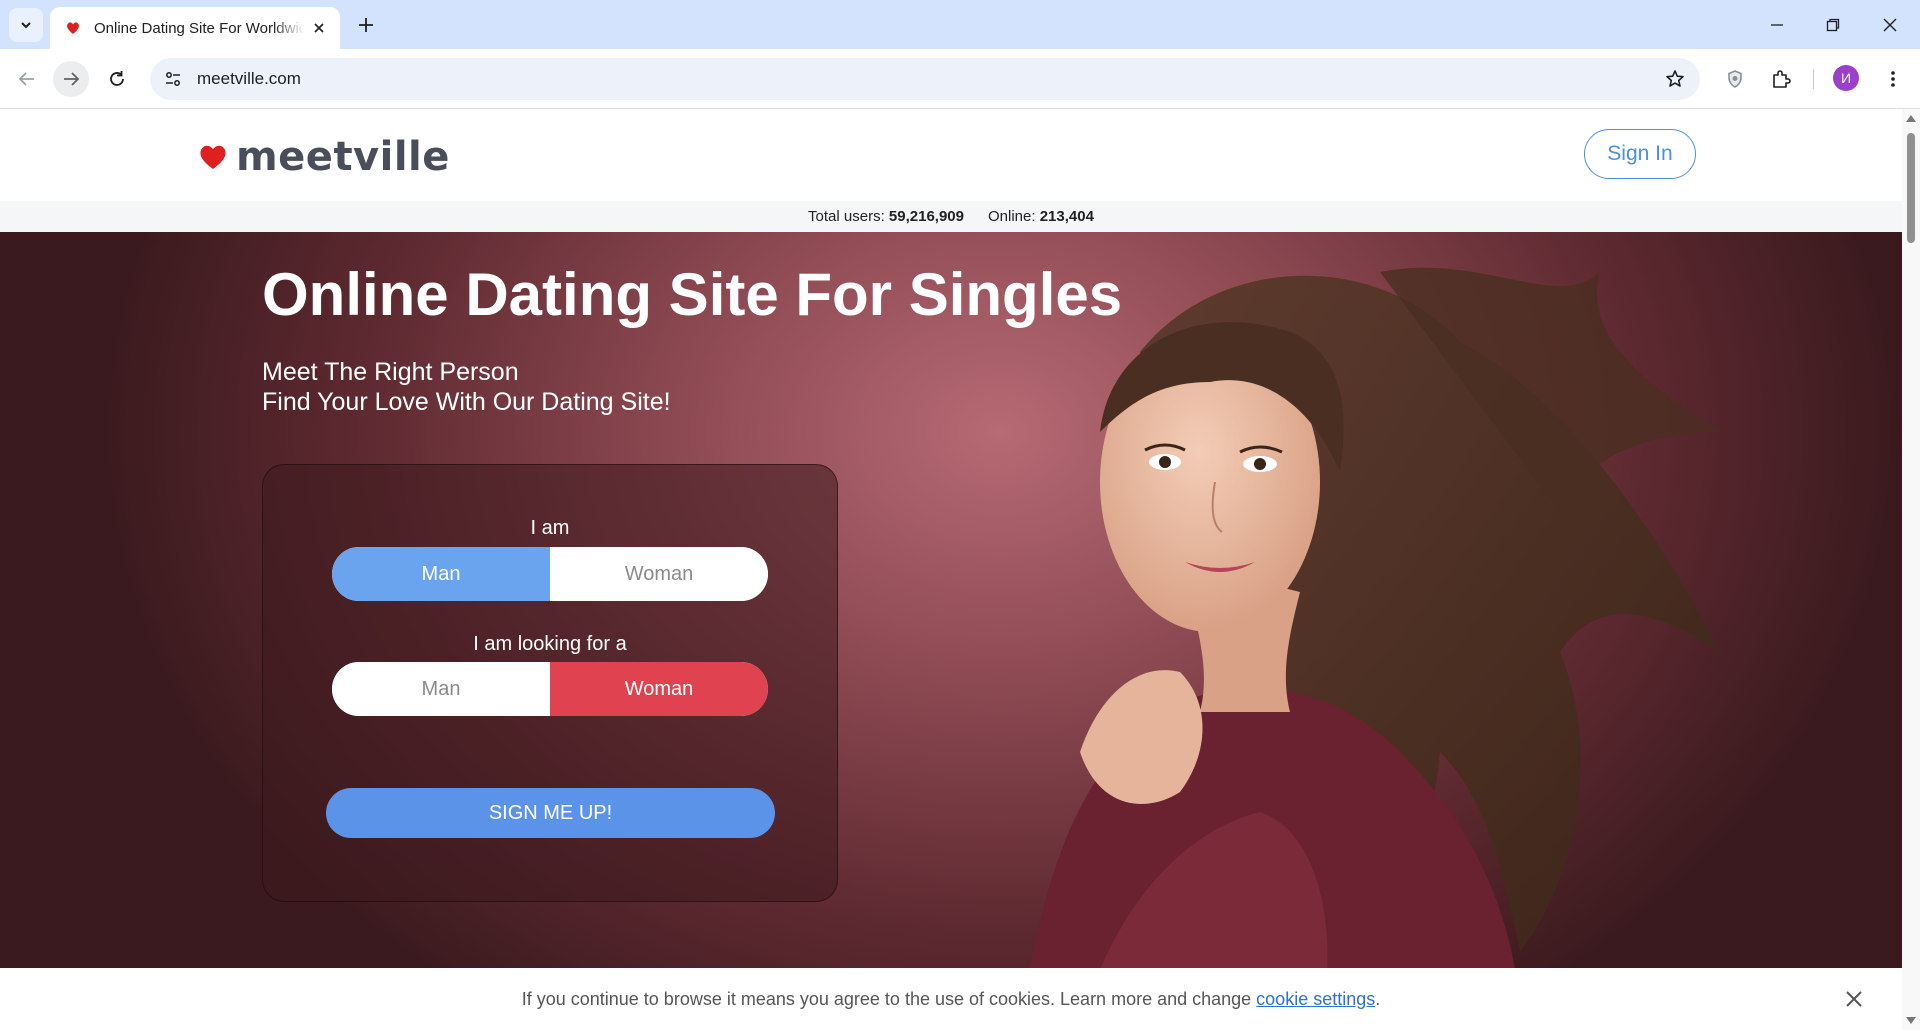 The image size is (1920, 1030). I want to click on minimize-icon, so click(1777, 25).